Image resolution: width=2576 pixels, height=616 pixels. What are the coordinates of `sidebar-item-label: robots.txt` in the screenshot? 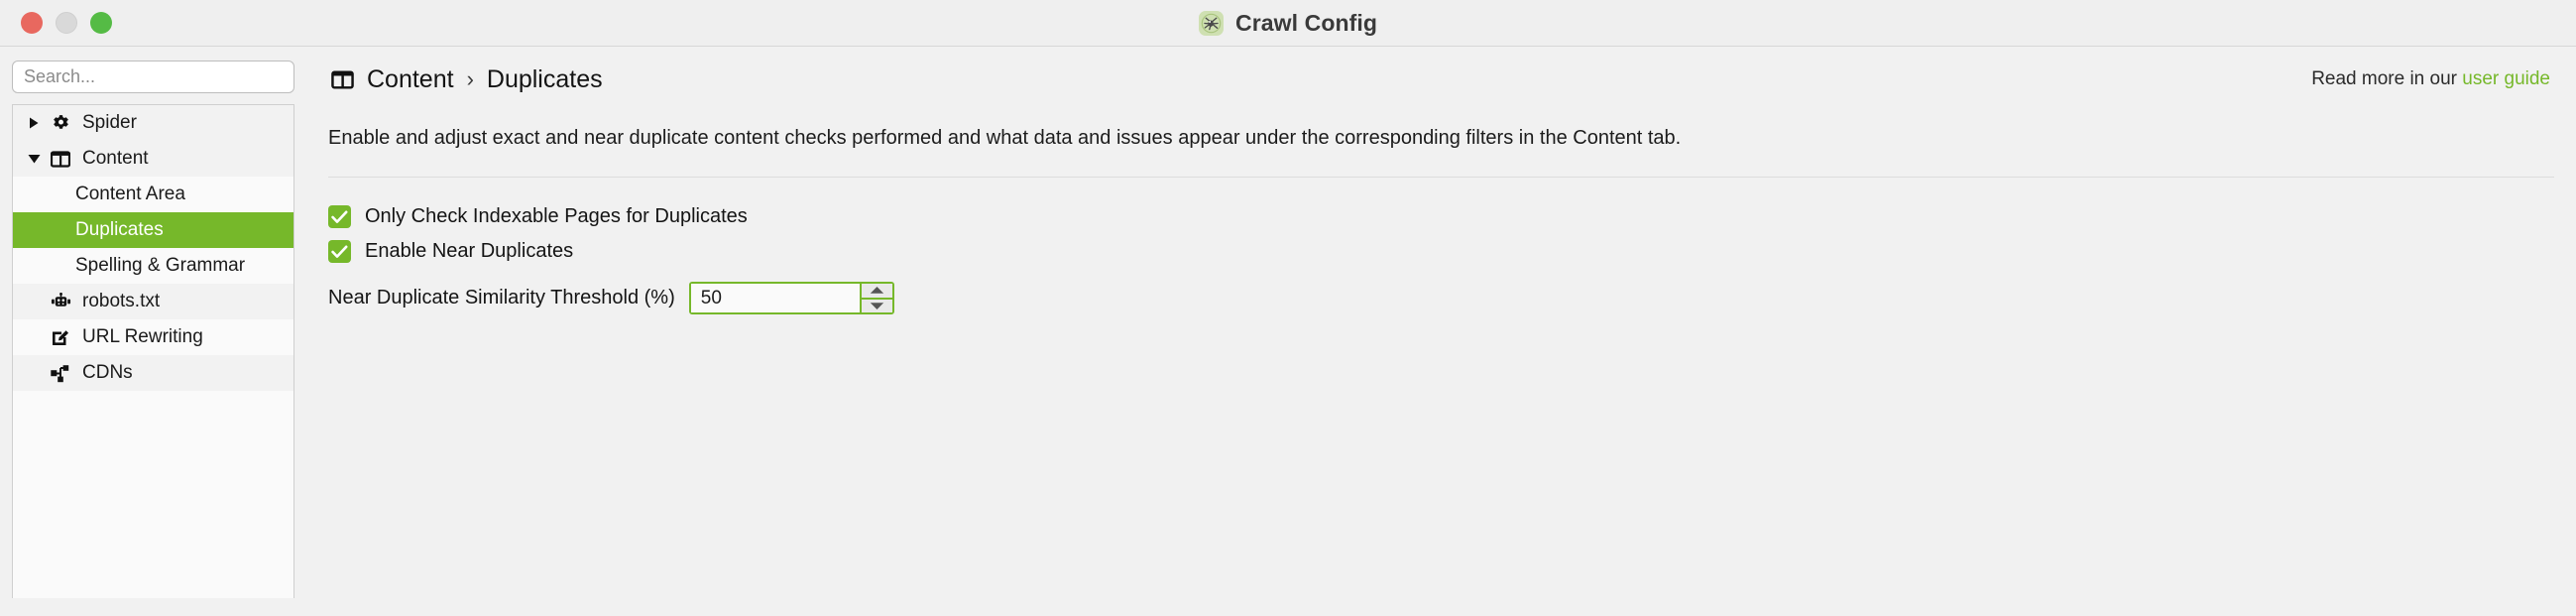 It's located at (121, 301).